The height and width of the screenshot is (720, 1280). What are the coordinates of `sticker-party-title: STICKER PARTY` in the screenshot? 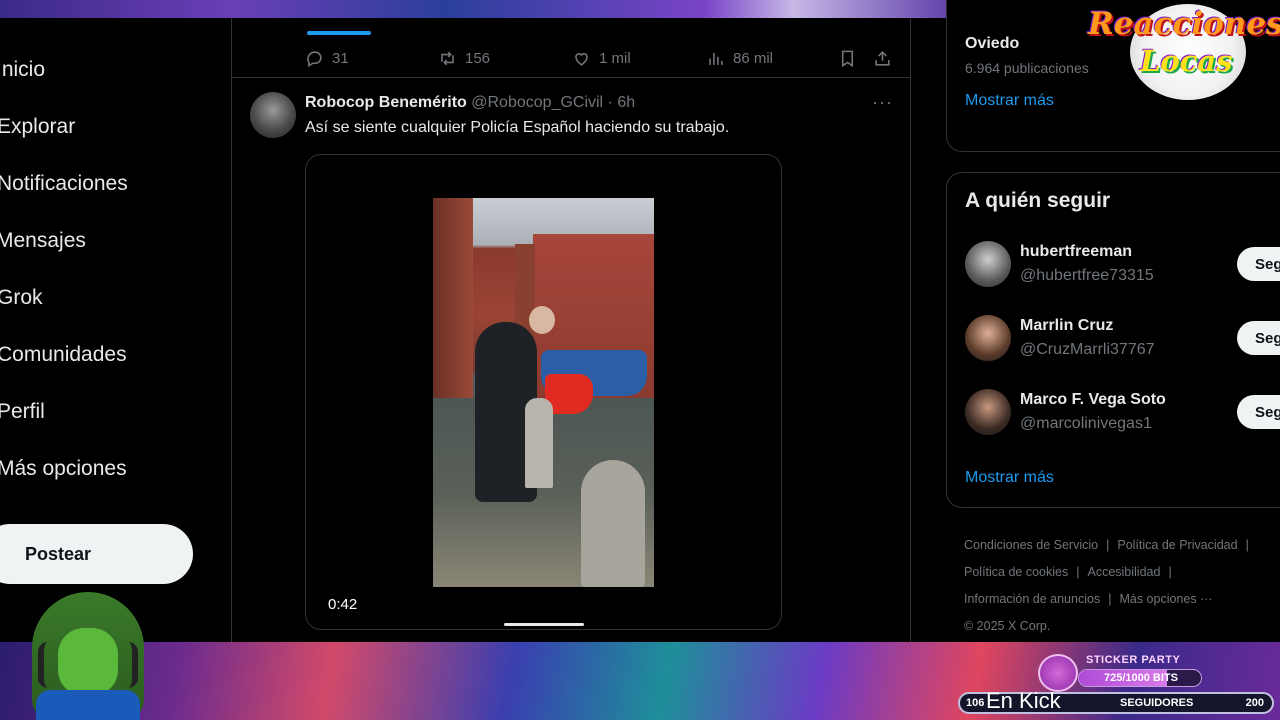 It's located at (1133, 660).